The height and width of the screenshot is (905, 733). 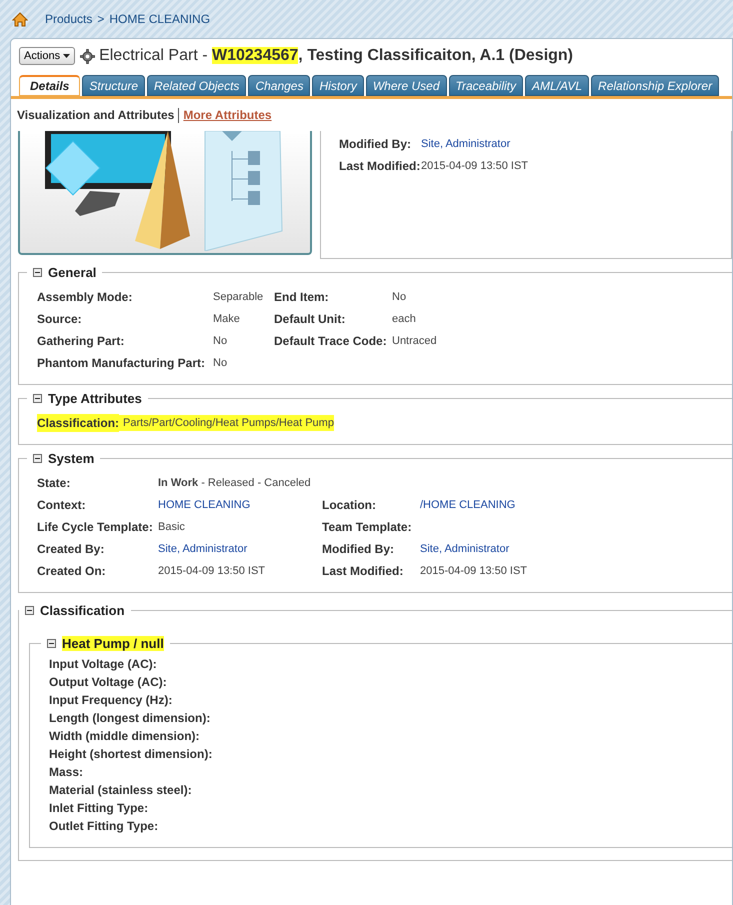 What do you see at coordinates (196, 85) in the screenshot?
I see `tab: Related Objects` at bounding box center [196, 85].